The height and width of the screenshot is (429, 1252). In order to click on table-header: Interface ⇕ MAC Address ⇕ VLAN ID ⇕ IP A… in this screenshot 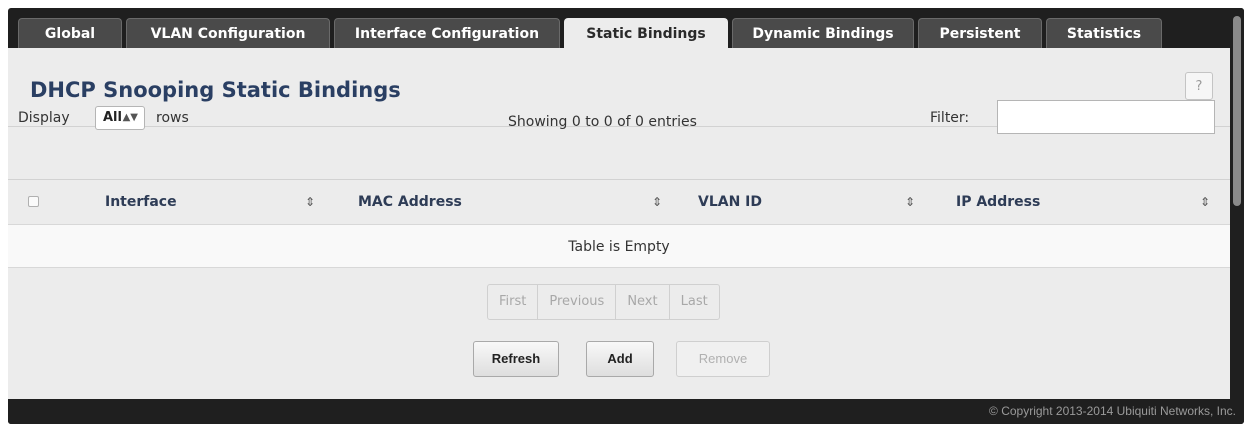, I will do `click(619, 202)`.